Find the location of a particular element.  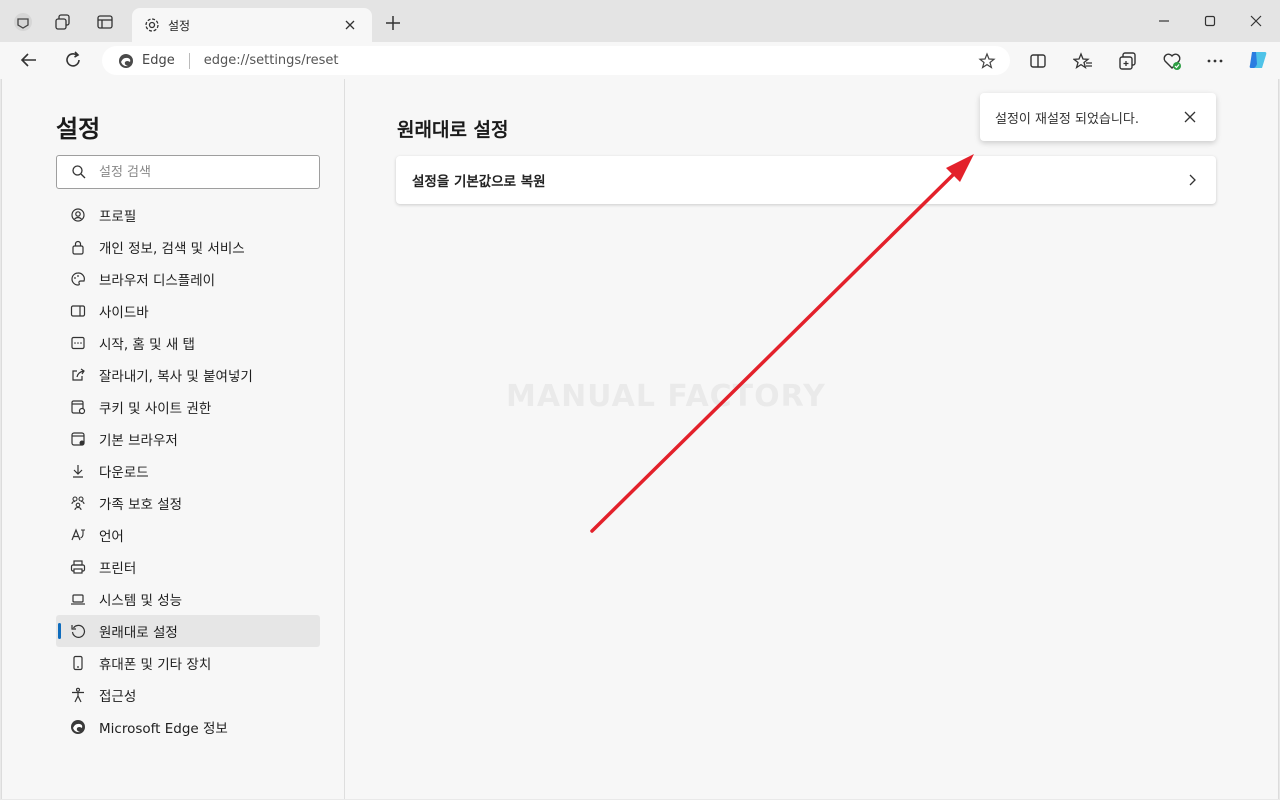

sidebar-item-label: 언어 is located at coordinates (111, 537).